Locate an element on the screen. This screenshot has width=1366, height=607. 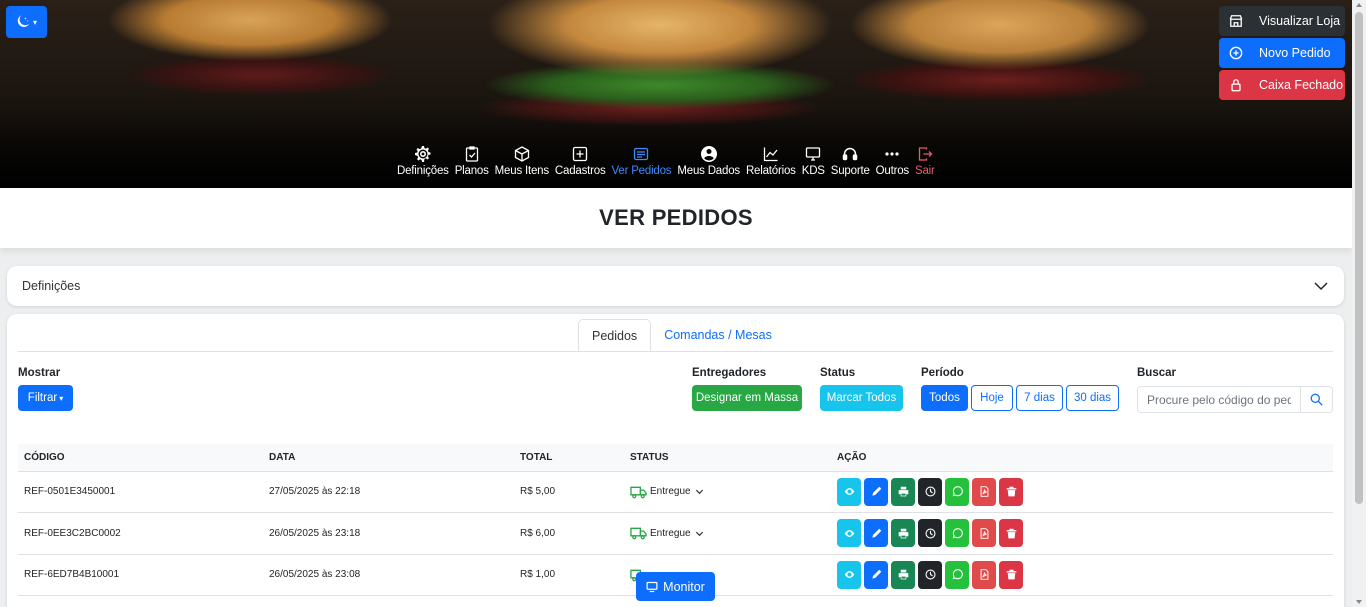
gear-icon is located at coordinates (422, 154).